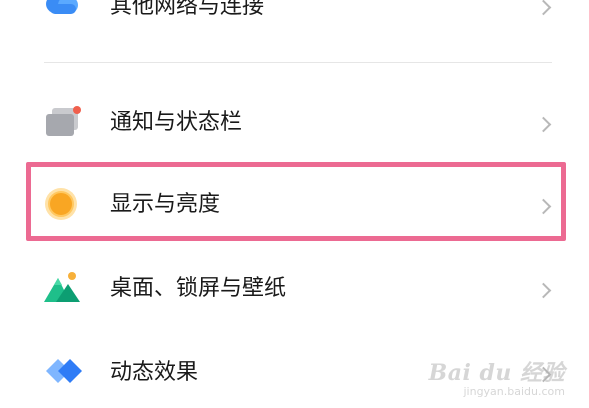  I want to click on settings-item-label: 其他网络与连接, so click(187, 9).